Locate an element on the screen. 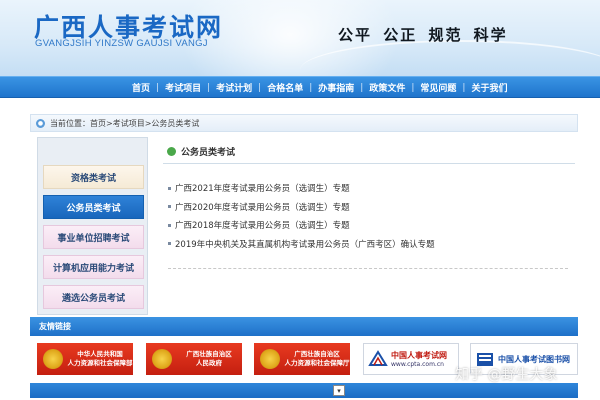 The image size is (600, 400). list-item: 2019年中央机关及其直属机构考试录用公务员（广西考区）确认专题 is located at coordinates (368, 244).